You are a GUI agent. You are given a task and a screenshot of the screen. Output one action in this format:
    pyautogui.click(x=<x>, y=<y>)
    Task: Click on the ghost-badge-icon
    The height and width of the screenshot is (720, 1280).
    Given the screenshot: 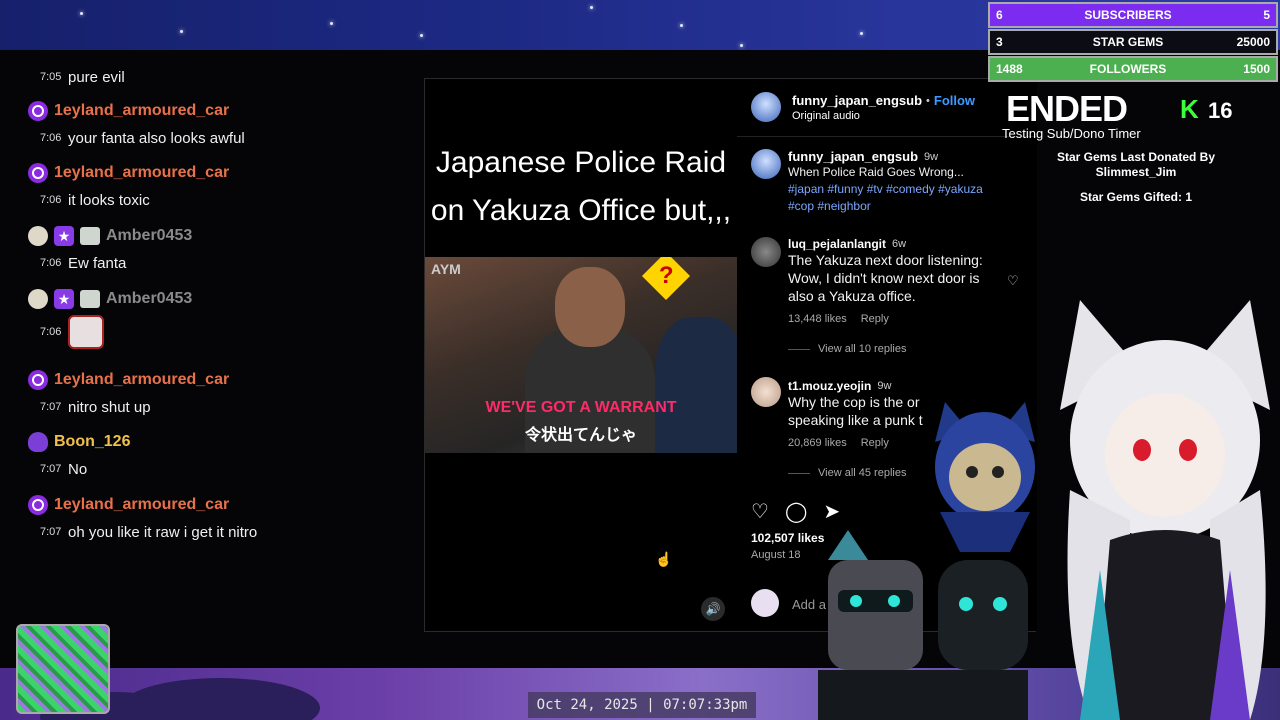 What is the action you would take?
    pyautogui.click(x=38, y=442)
    